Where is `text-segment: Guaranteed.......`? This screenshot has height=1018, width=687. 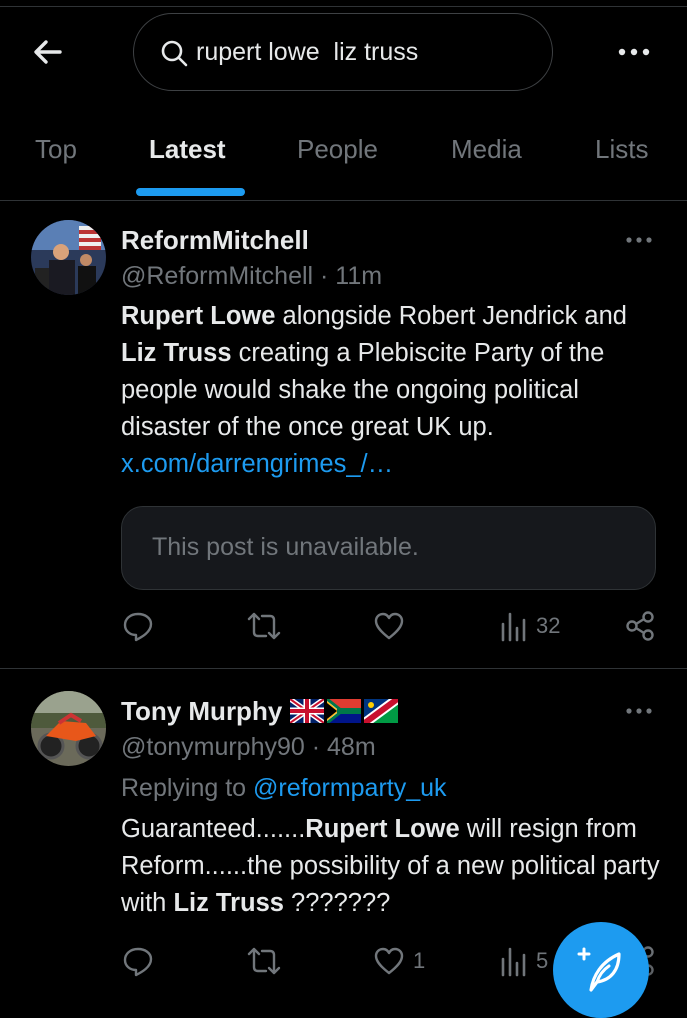
text-segment: Guaranteed....... is located at coordinates (213, 829).